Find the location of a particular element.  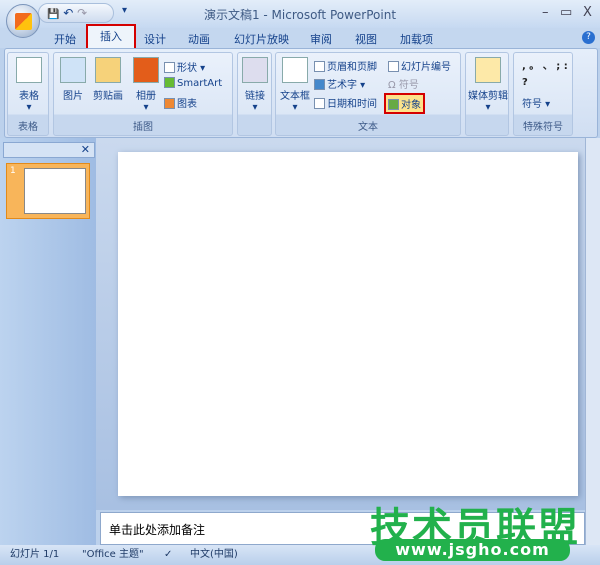

link-icon is located at coordinates (255, 70).